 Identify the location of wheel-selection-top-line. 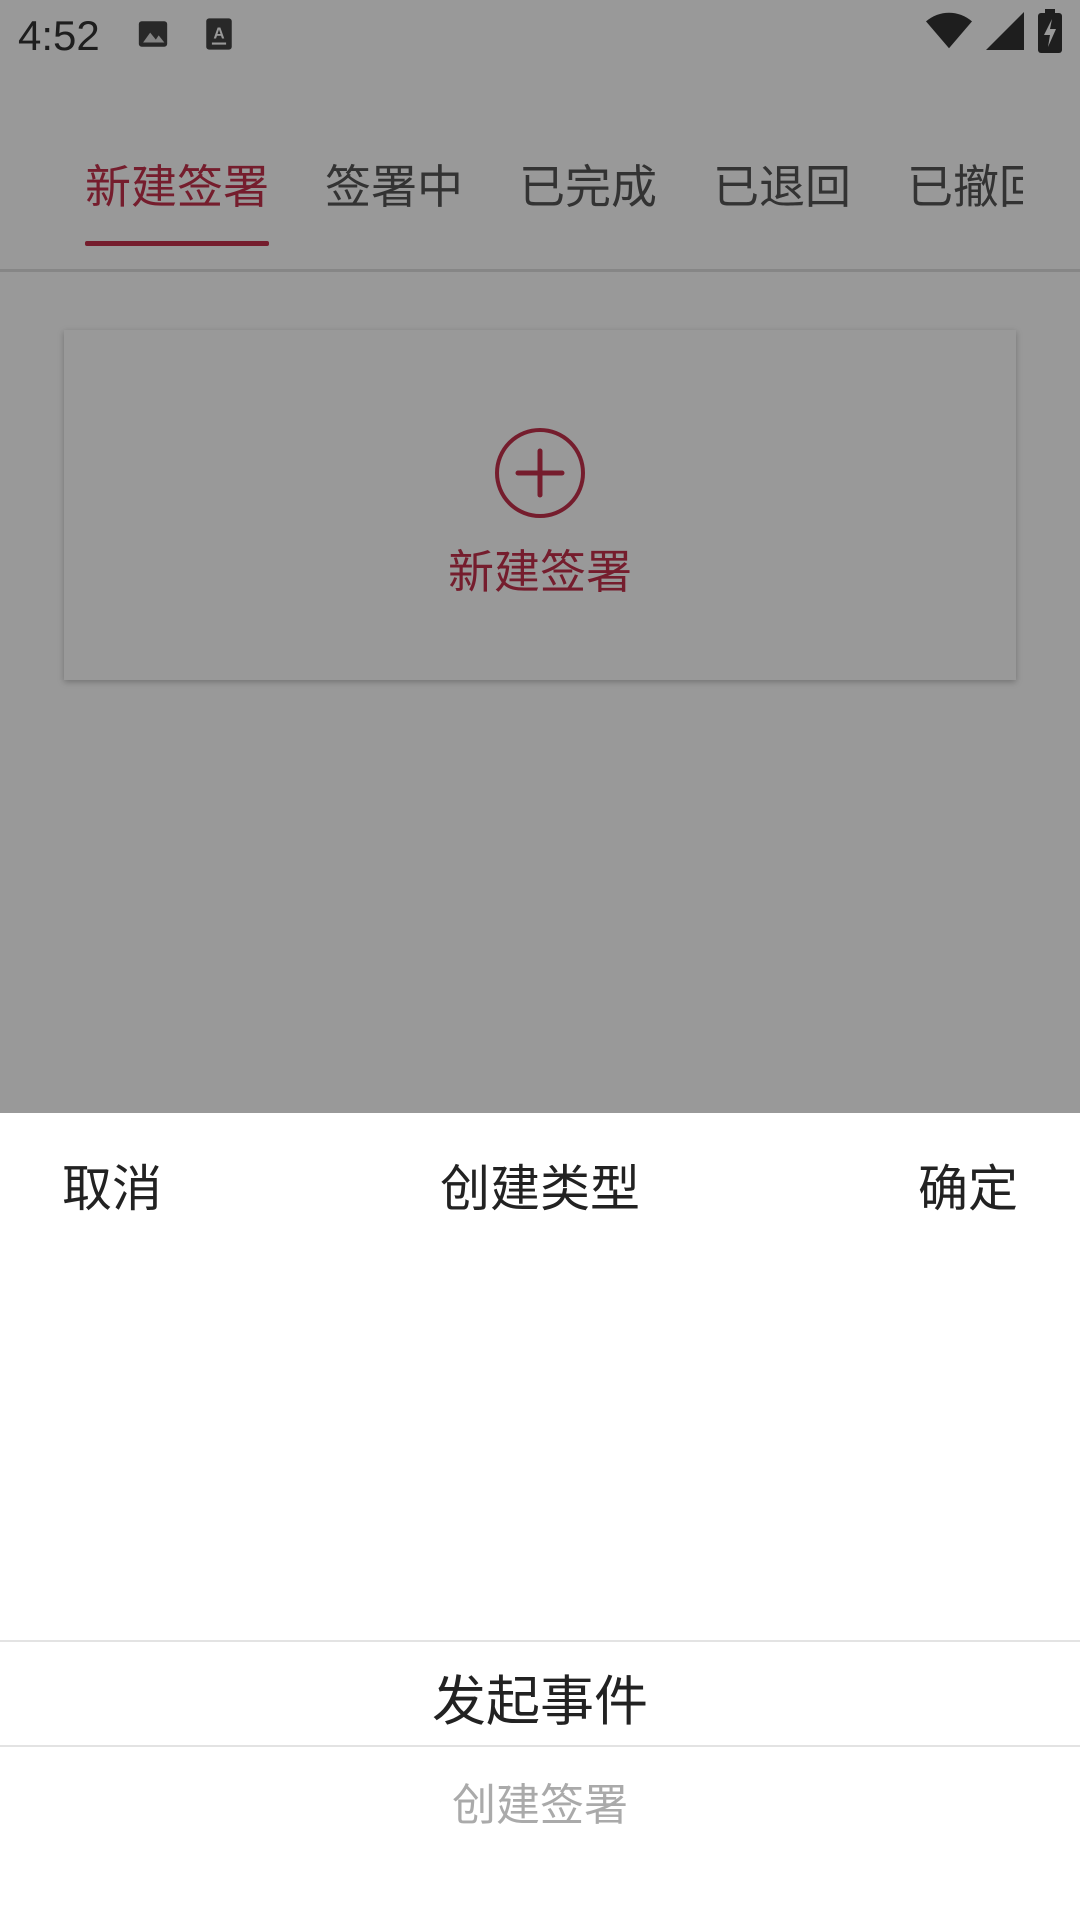
(540, 1641).